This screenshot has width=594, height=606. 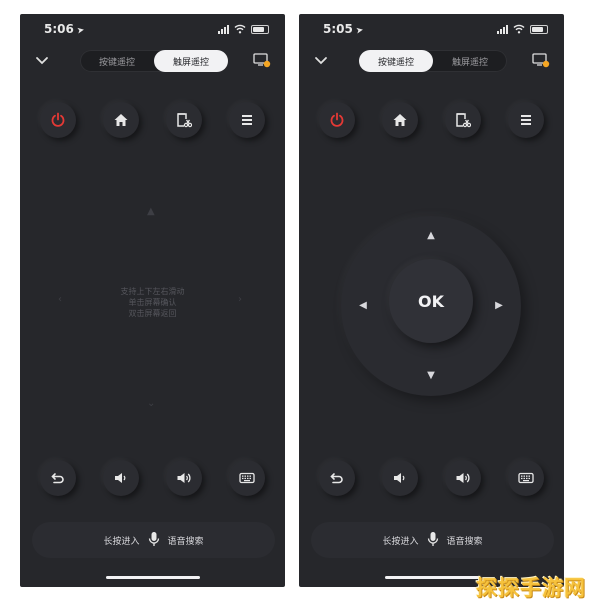 I want to click on status-bar: 5:05 ➤, so click(x=431, y=30).